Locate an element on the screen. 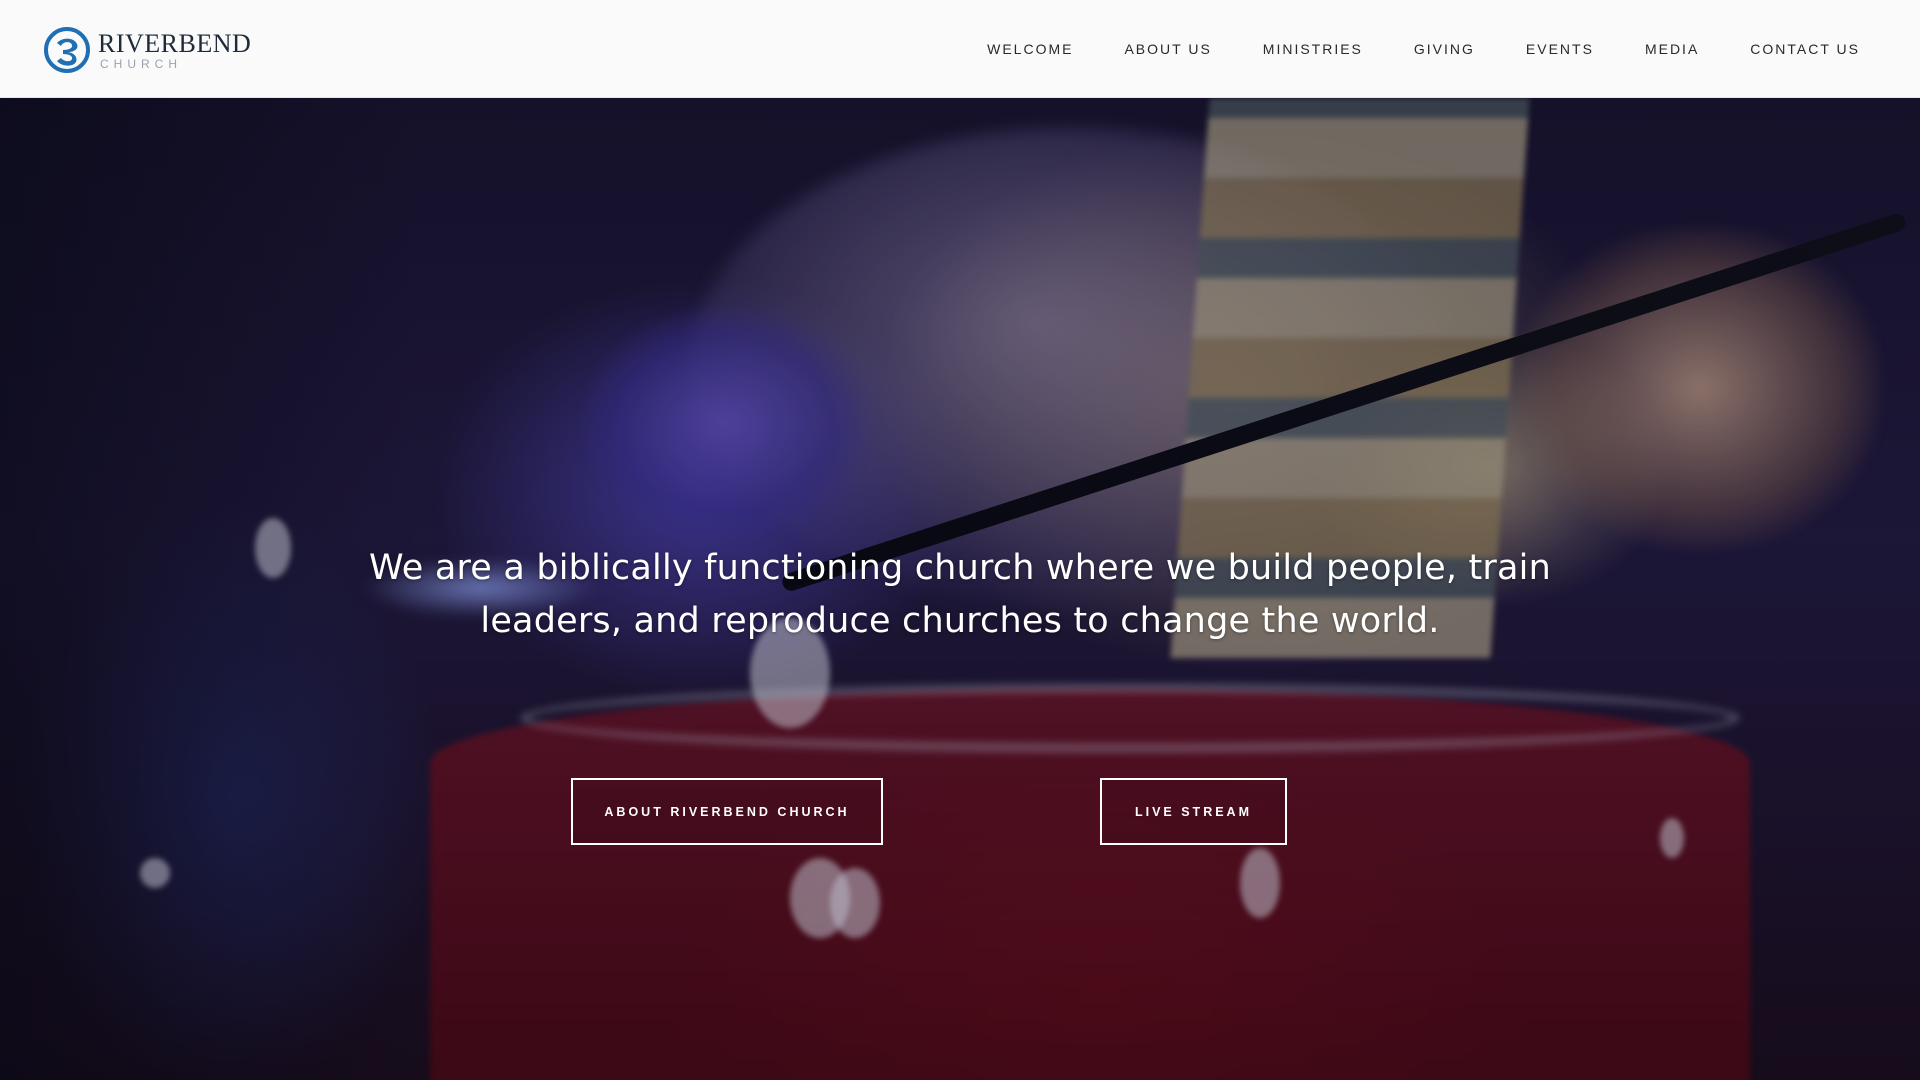  live-stream-button: LIVE STREAM is located at coordinates (1193, 811).